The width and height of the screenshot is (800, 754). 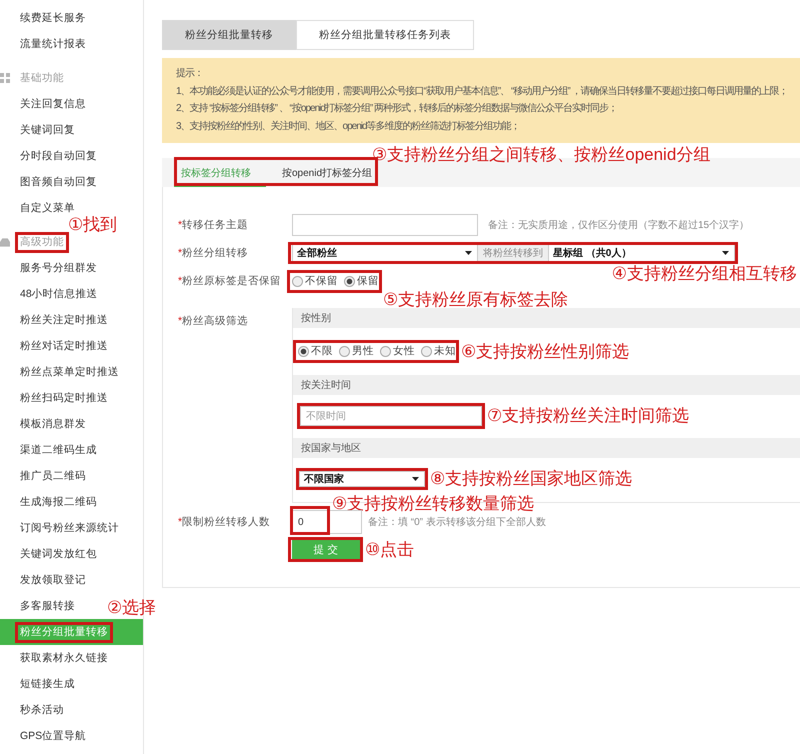 What do you see at coordinates (322, 351) in the screenshot?
I see `radio-label: 不限` at bounding box center [322, 351].